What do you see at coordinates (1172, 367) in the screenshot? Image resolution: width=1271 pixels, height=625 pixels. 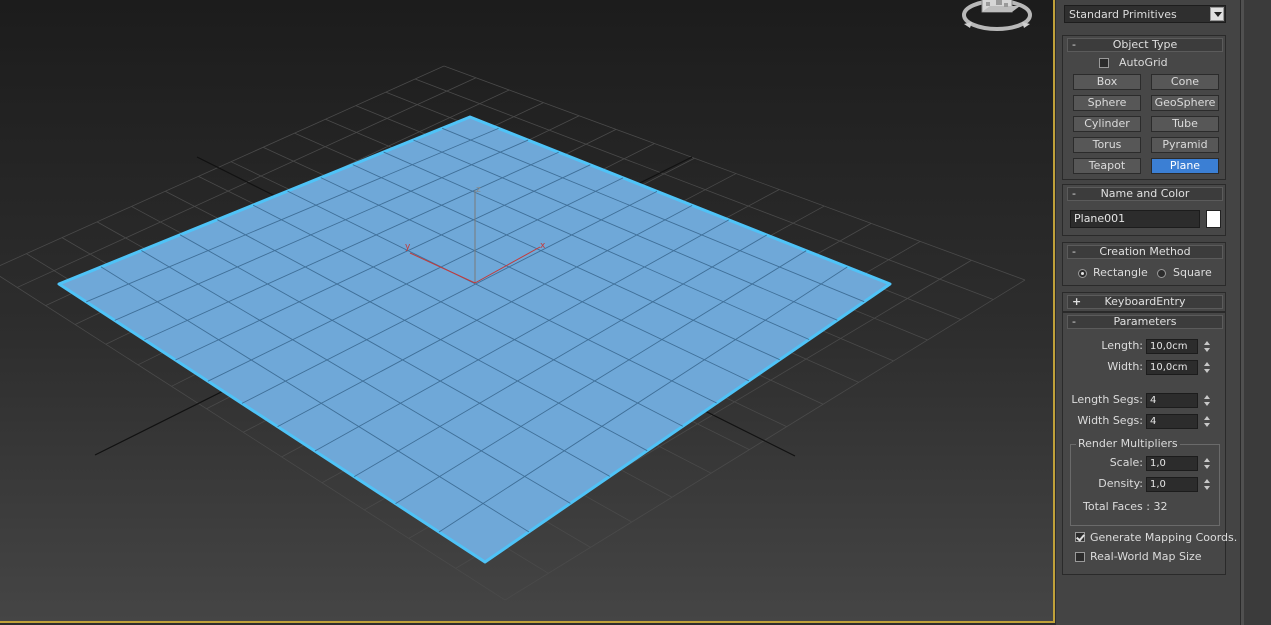 I see `width-field: 10,0cm` at bounding box center [1172, 367].